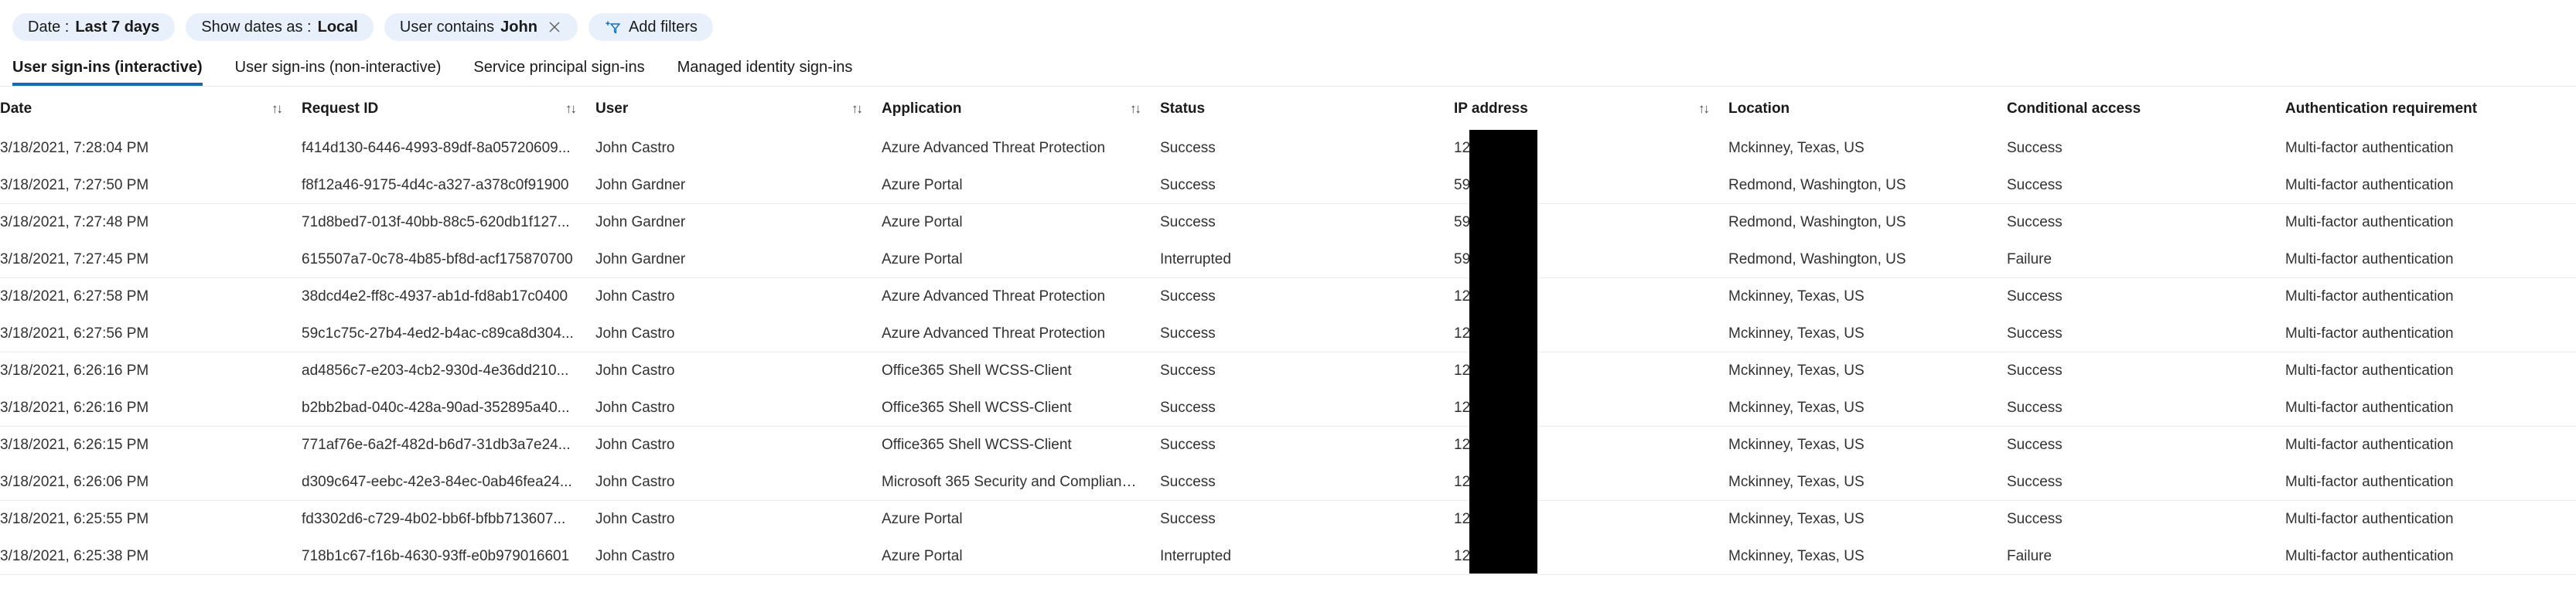 The height and width of the screenshot is (589, 2576). I want to click on tab-managed-identity-signins: Managed identity sign-ins, so click(774, 73).